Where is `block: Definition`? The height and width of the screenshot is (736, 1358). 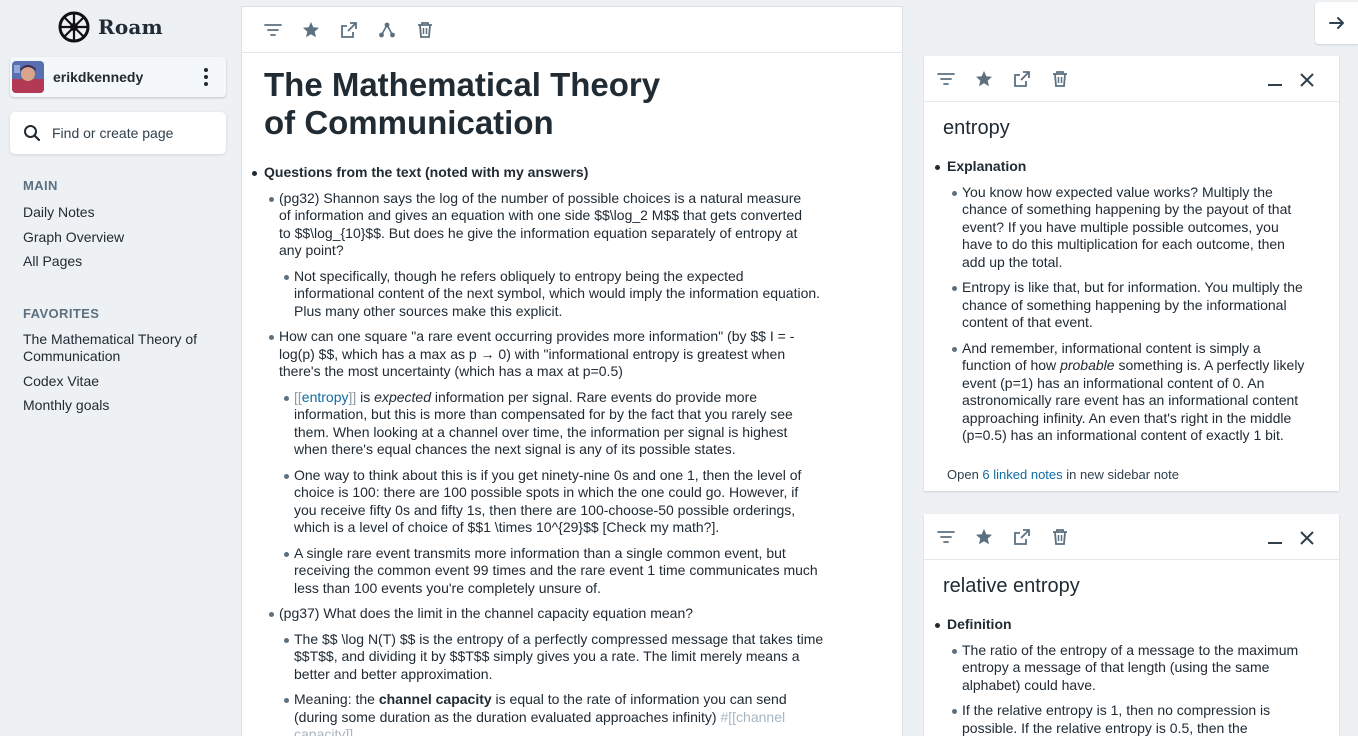 block: Definition is located at coordinates (1126, 625).